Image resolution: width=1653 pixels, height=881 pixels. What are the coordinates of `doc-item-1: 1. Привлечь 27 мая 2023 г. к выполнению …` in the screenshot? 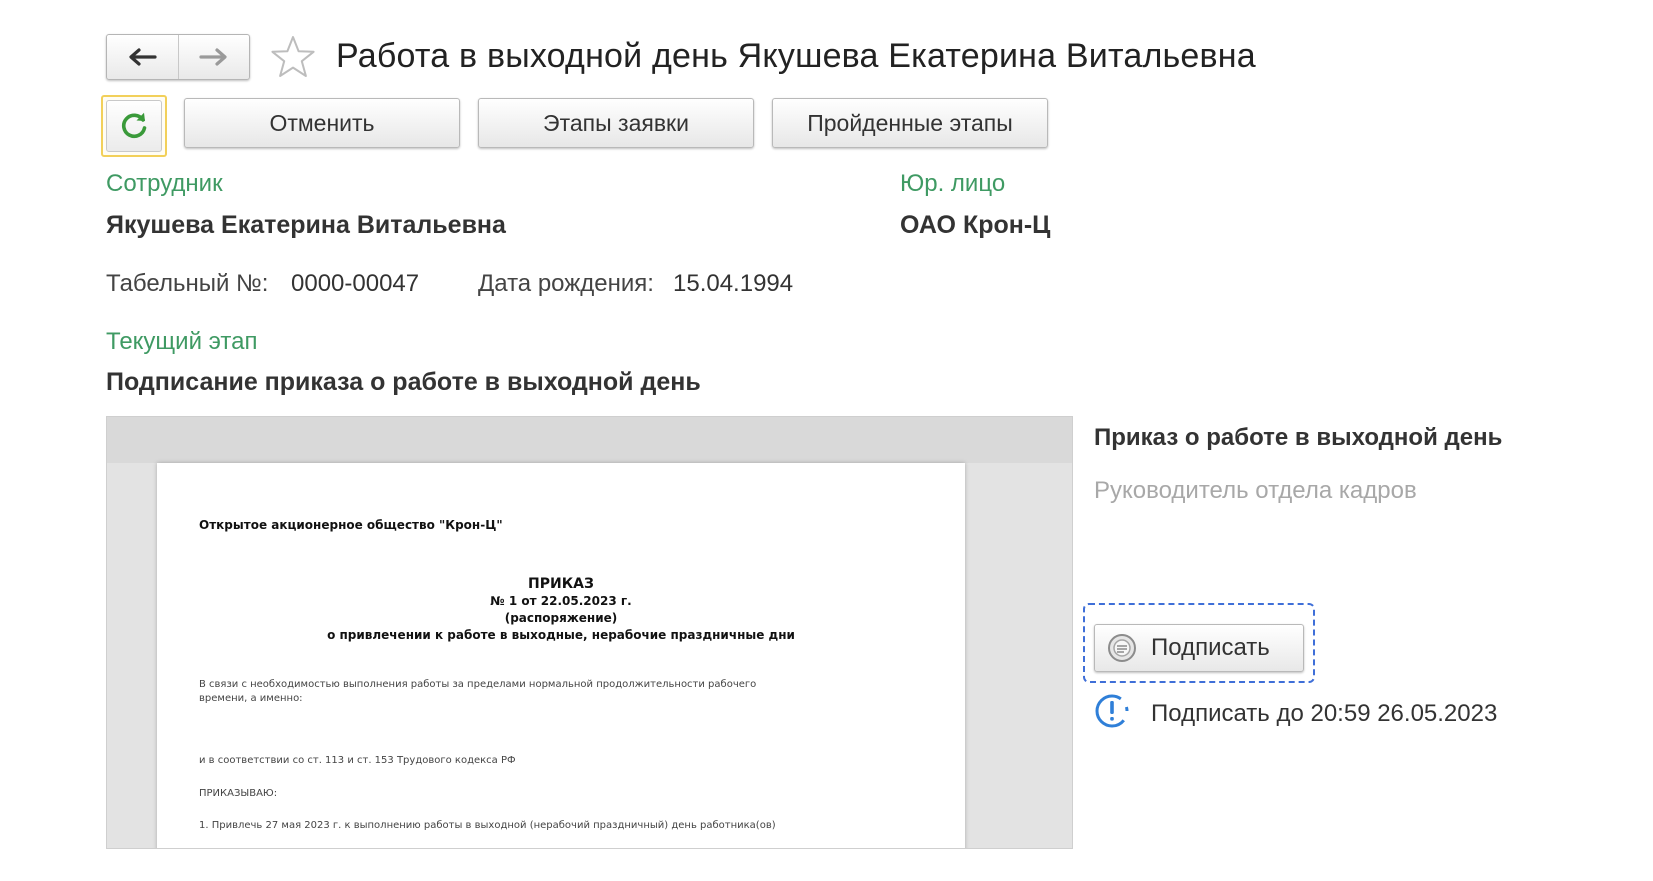 It's located at (487, 825).